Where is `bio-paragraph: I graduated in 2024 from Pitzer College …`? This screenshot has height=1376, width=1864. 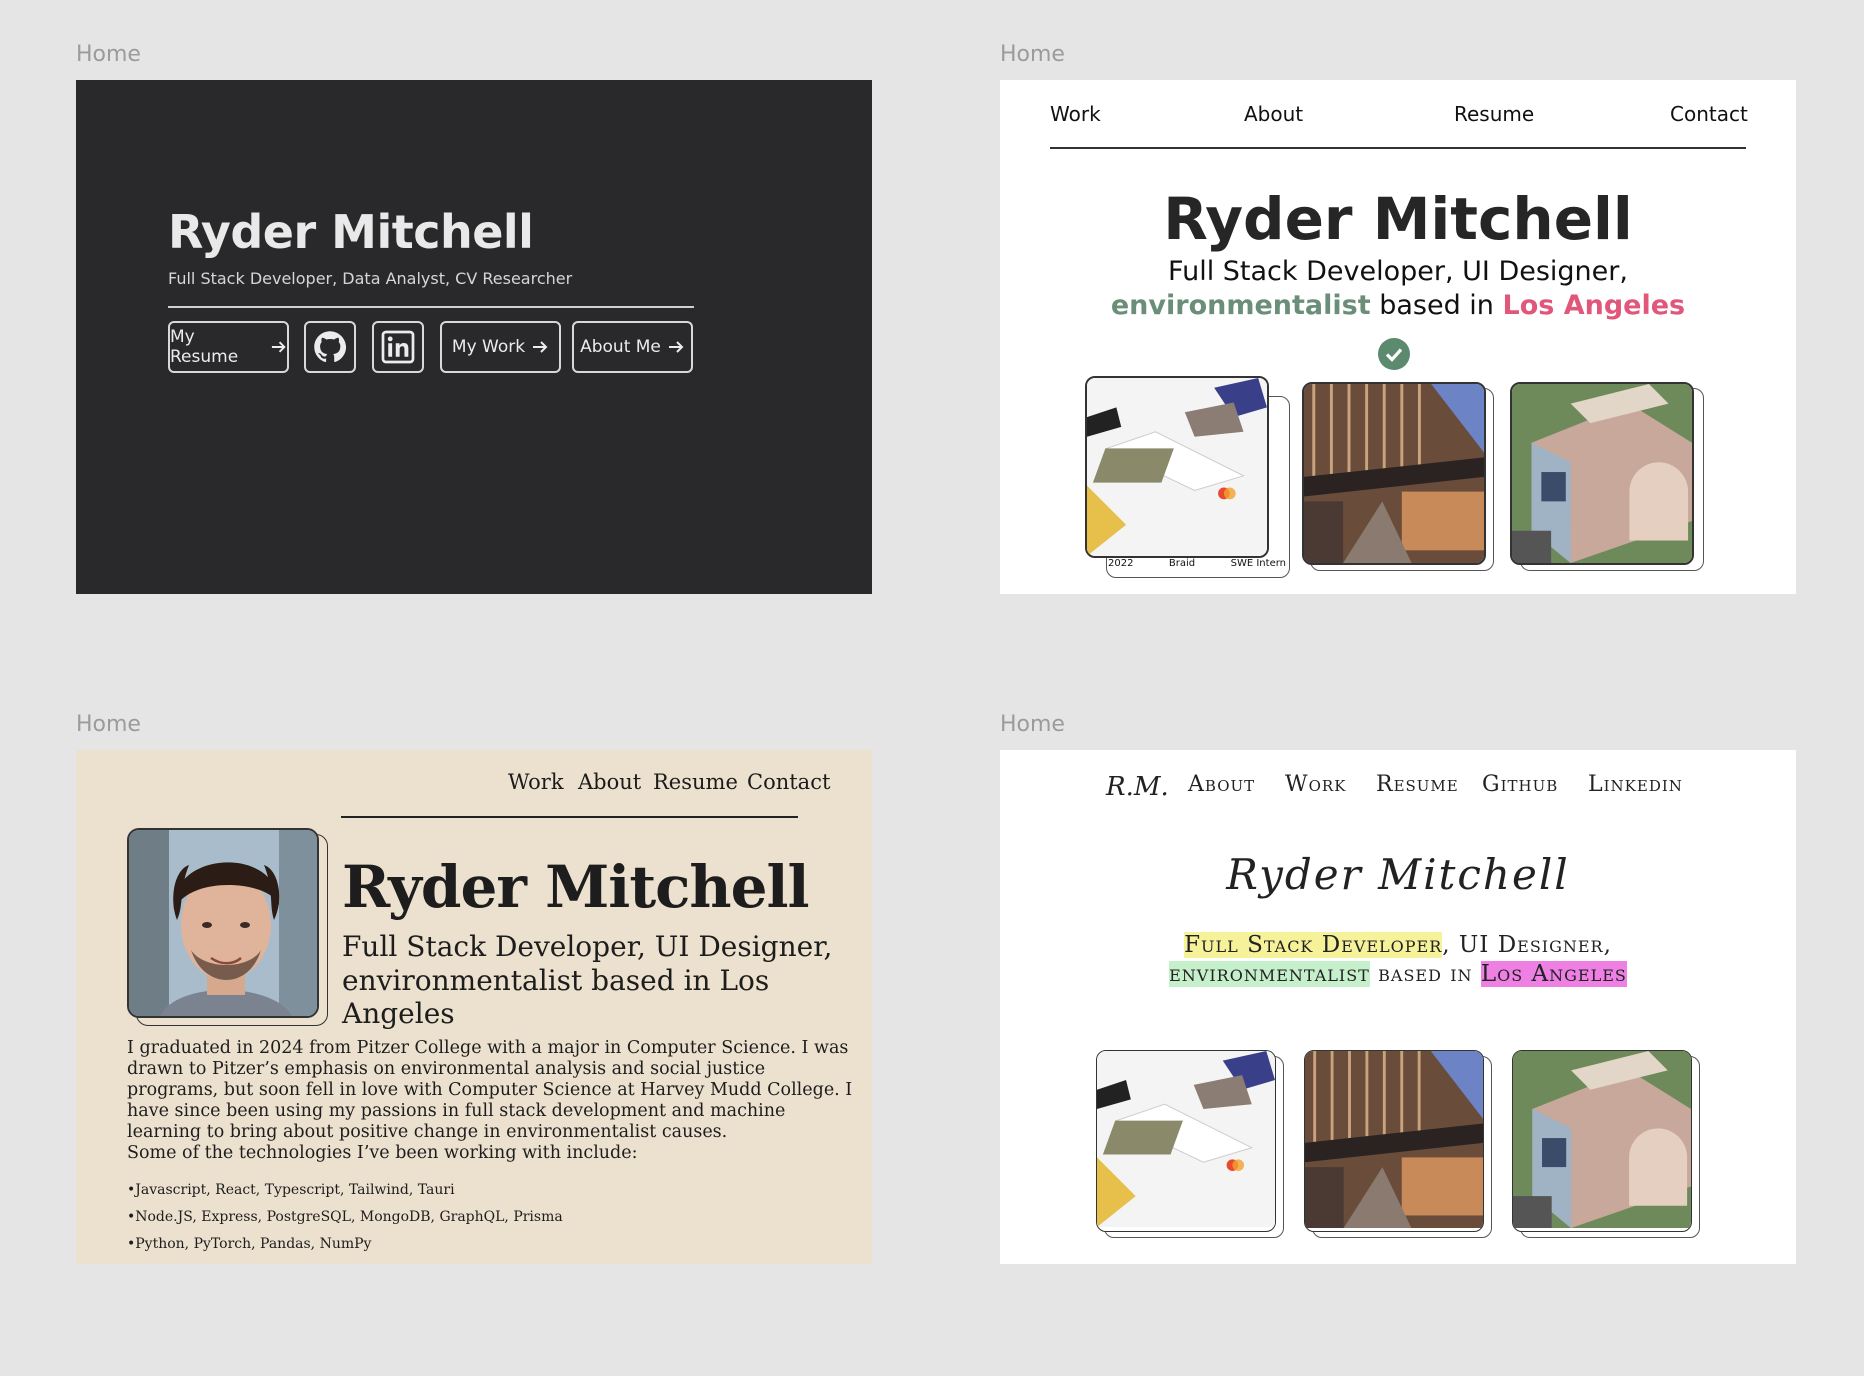 bio-paragraph: I graduated in 2024 from Pitzer College … is located at coordinates (490, 1090).